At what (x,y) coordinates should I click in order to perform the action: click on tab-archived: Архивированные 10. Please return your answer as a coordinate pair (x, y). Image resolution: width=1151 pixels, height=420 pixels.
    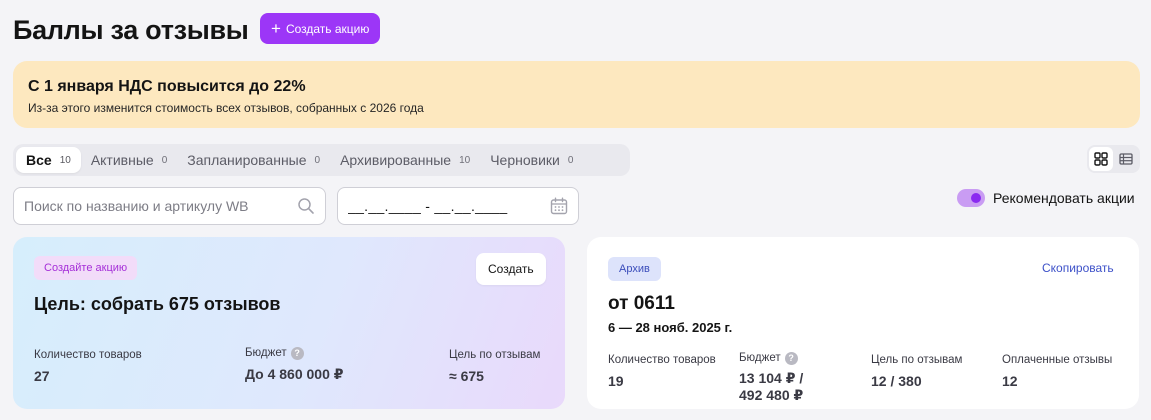
    Looking at the image, I should click on (405, 160).